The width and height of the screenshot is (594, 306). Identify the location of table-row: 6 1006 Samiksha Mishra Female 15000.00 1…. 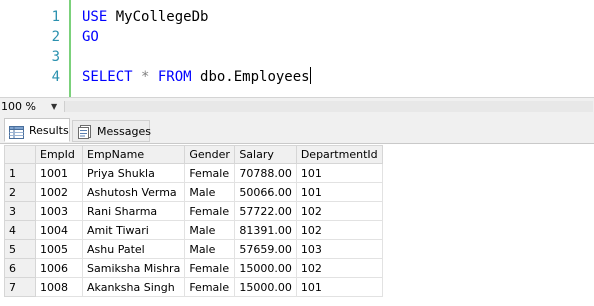
(193, 268).